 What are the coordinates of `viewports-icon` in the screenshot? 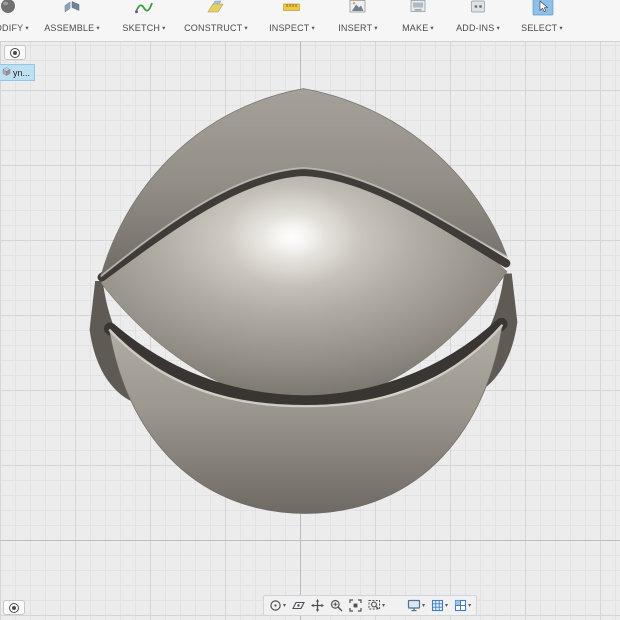 It's located at (461, 605).